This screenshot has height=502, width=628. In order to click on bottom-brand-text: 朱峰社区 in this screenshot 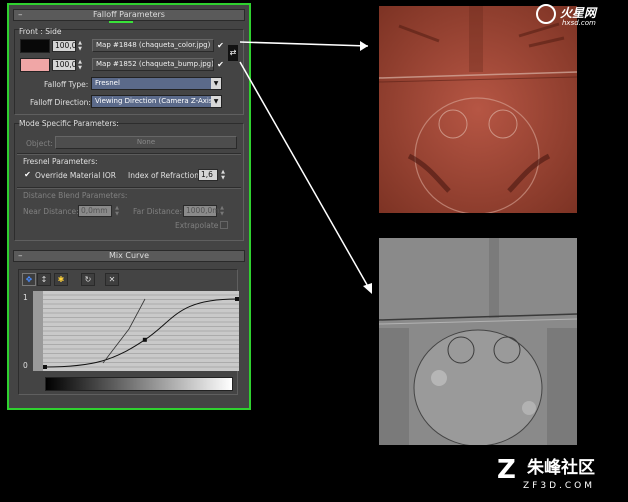, I will do `click(561, 468)`.